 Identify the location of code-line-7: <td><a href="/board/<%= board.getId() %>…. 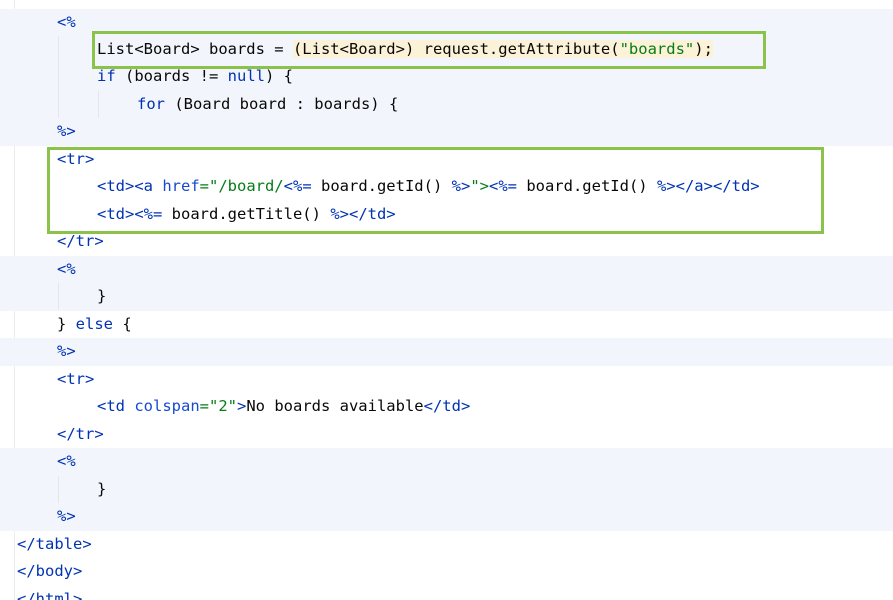
(446, 187).